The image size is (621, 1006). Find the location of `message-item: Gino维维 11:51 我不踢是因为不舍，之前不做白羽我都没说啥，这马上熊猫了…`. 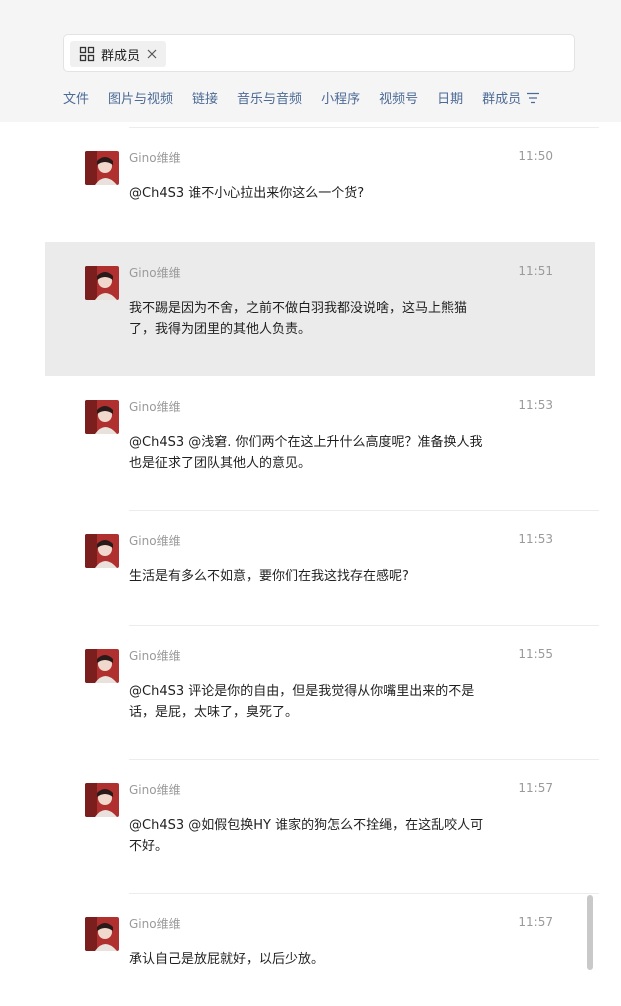

message-item: Gino维维 11:51 我不踢是因为不舍，之前不做白羽我都没说啥，这马上熊猫了… is located at coordinates (320, 309).